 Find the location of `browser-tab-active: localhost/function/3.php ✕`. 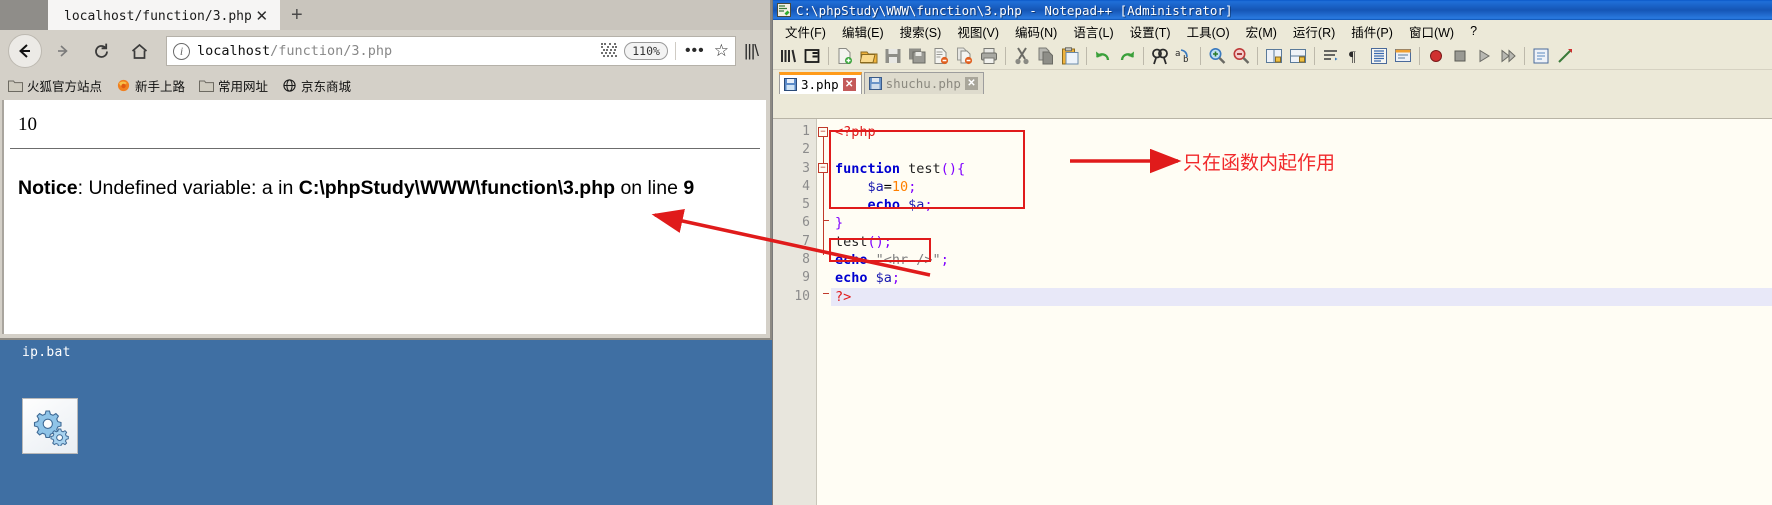

browser-tab-active: localhost/function/3.php ✕ is located at coordinates (164, 15).